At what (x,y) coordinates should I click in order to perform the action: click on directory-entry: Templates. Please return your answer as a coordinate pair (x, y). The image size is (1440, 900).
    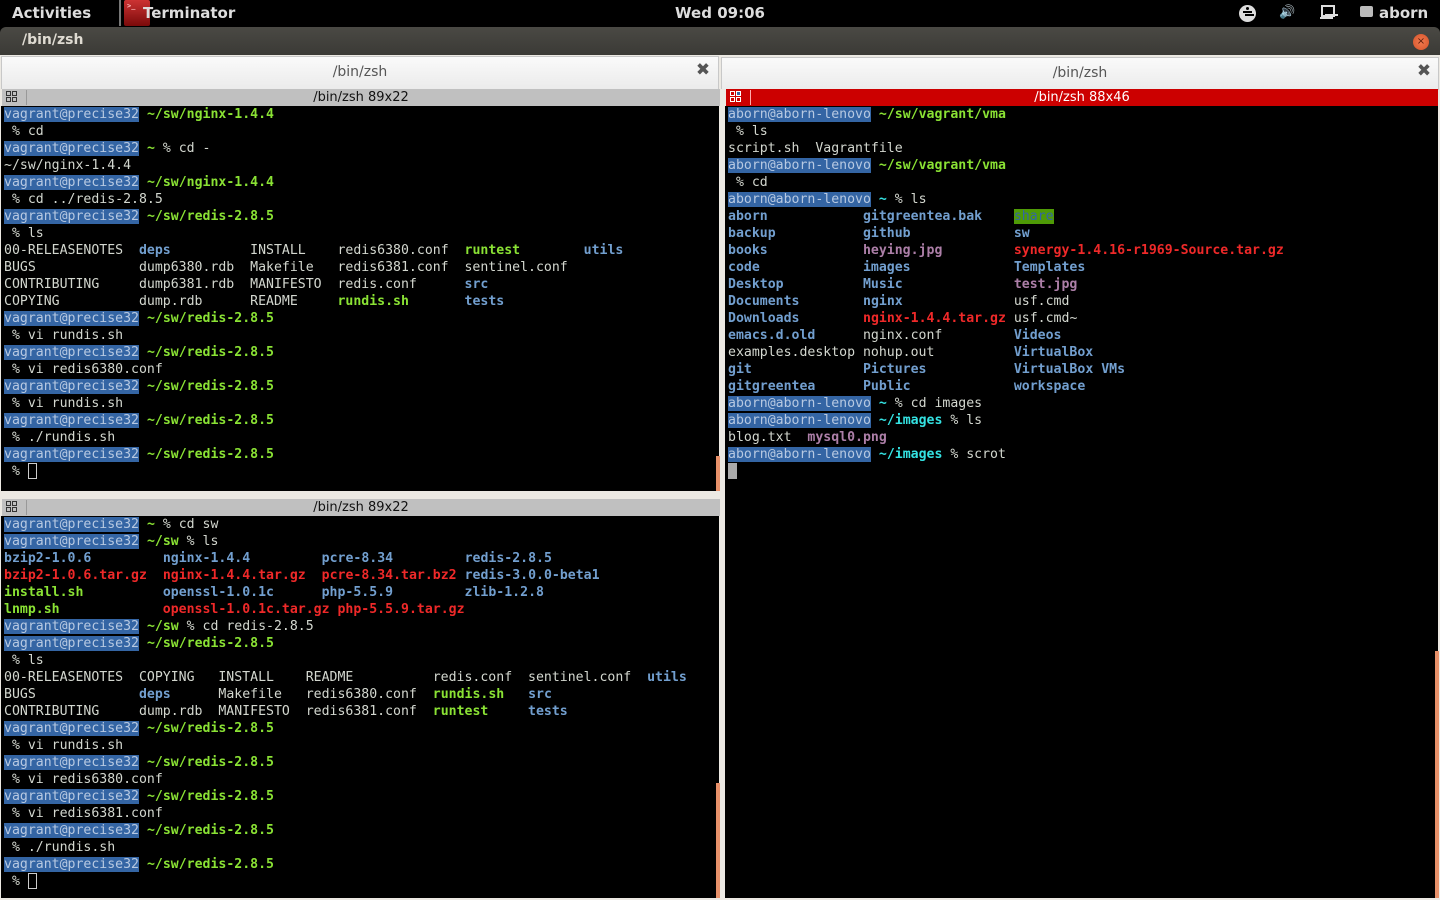
    Looking at the image, I should click on (1049, 267).